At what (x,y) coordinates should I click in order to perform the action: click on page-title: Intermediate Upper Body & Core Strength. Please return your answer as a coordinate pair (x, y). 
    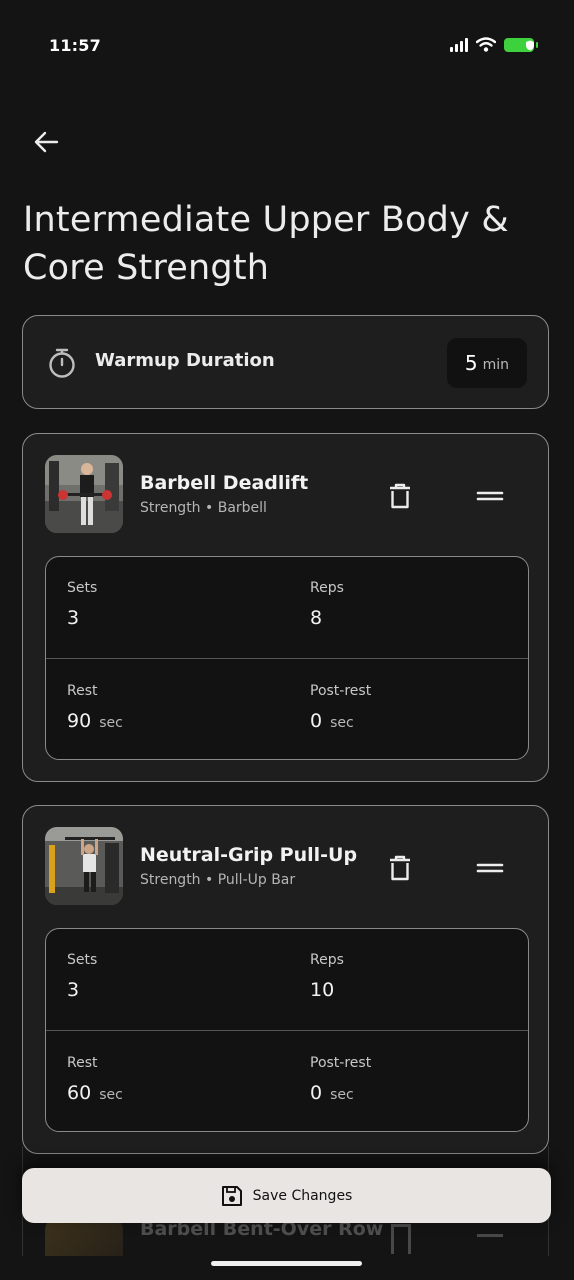
    Looking at the image, I should click on (266, 244).